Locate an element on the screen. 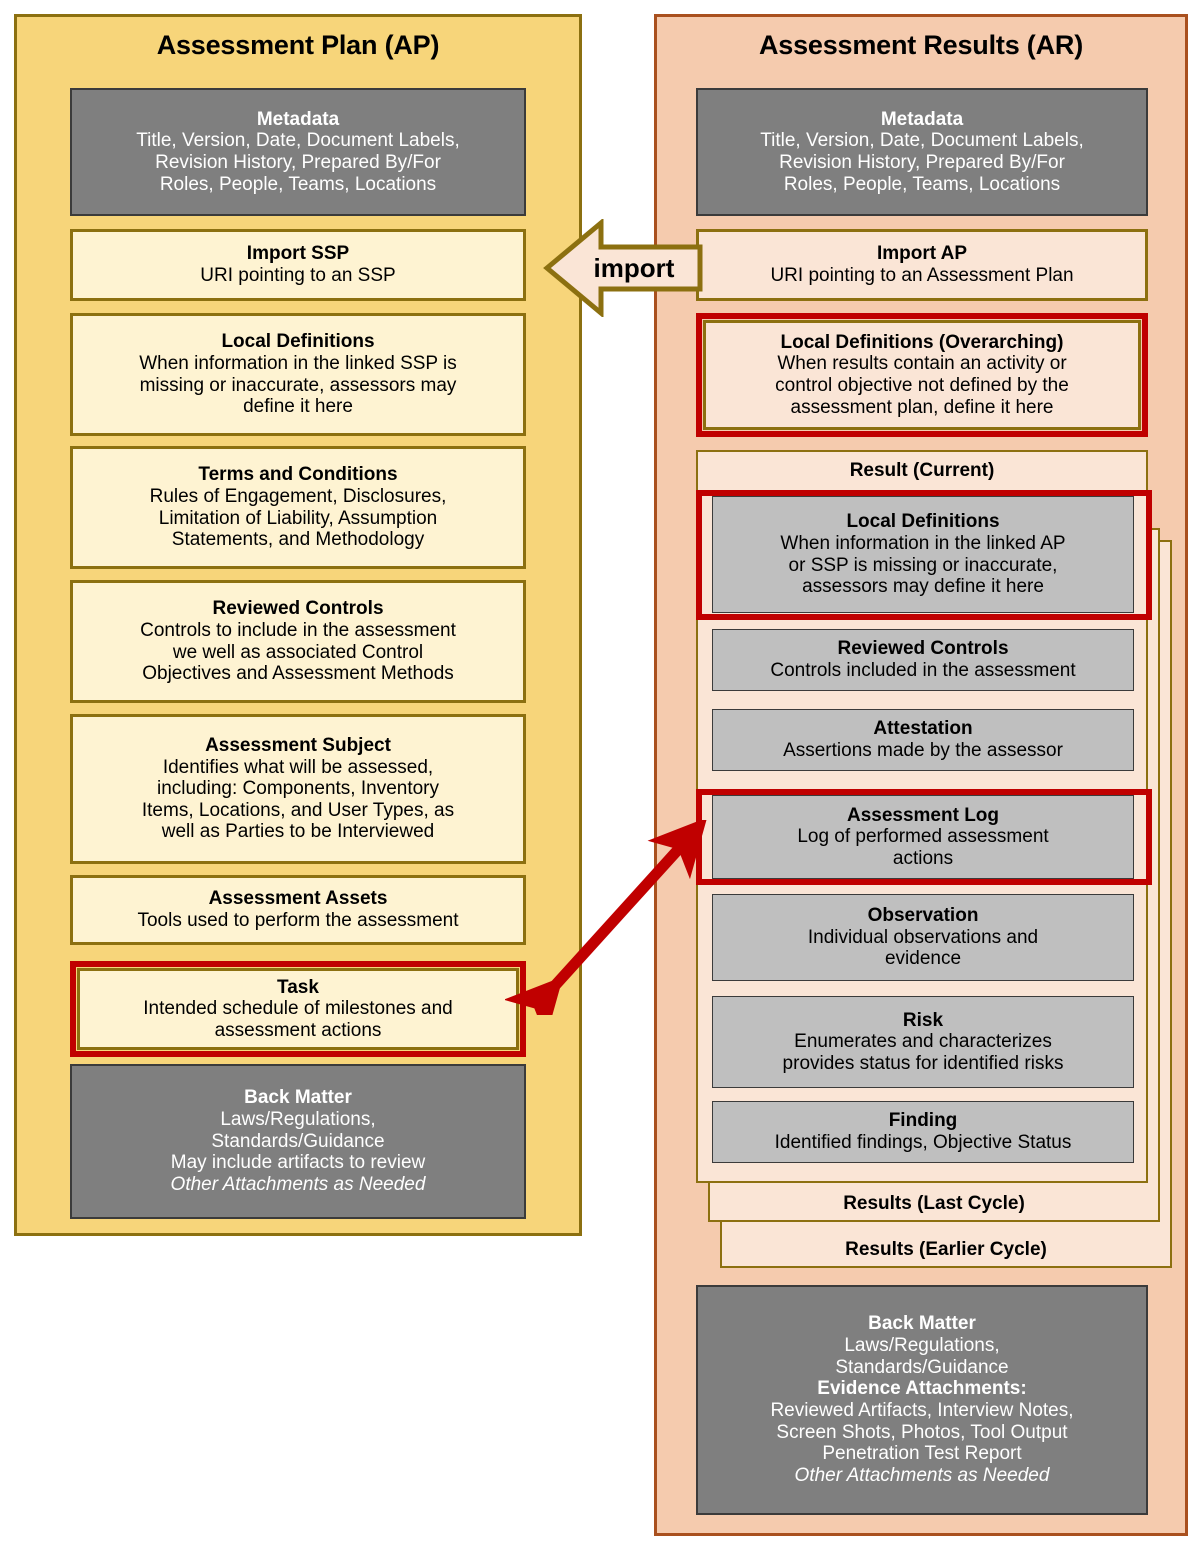 Image resolution: width=1201 pixels, height=1550 pixels. ap-assessment-subject-line-3: Items, Locations, and User Types, as is located at coordinates (298, 810).